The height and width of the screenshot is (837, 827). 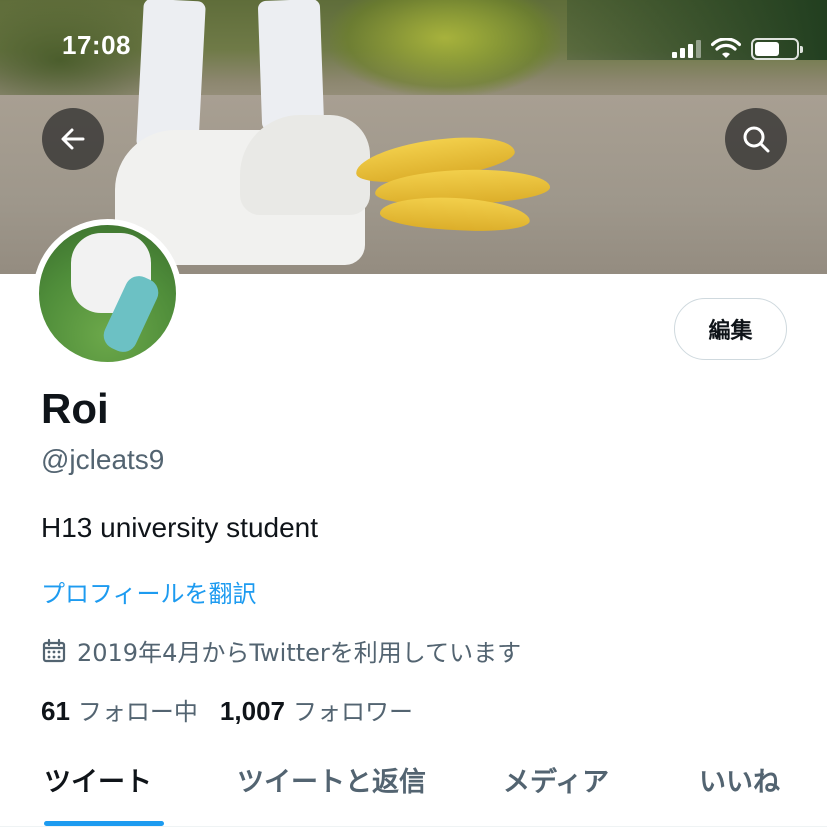 What do you see at coordinates (252, 711) in the screenshot?
I see `followers-count: 1,007` at bounding box center [252, 711].